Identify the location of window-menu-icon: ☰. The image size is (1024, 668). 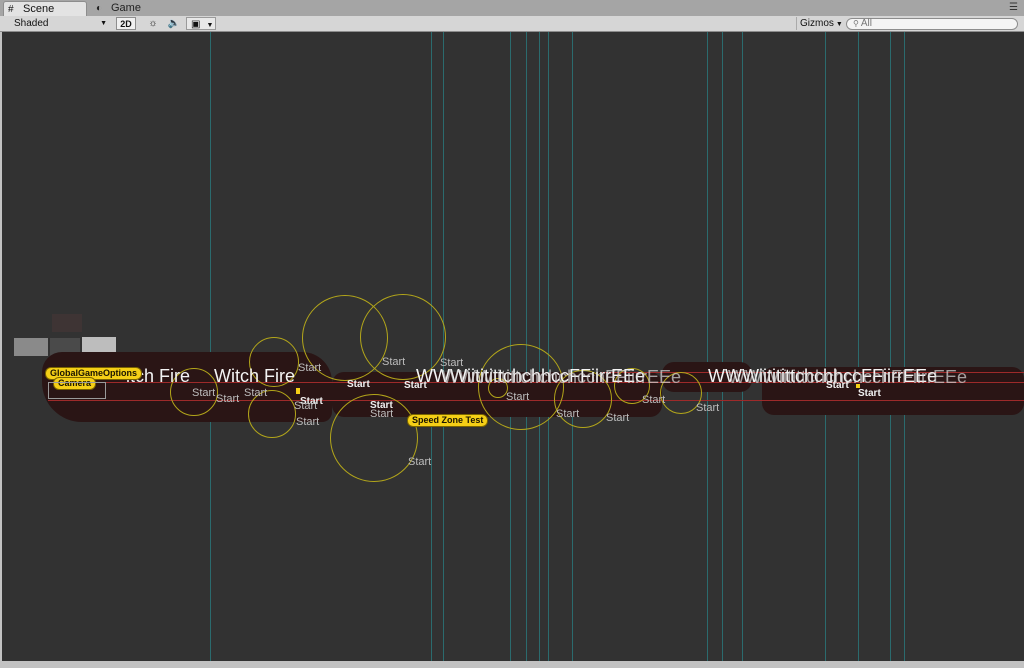
(1013, 7).